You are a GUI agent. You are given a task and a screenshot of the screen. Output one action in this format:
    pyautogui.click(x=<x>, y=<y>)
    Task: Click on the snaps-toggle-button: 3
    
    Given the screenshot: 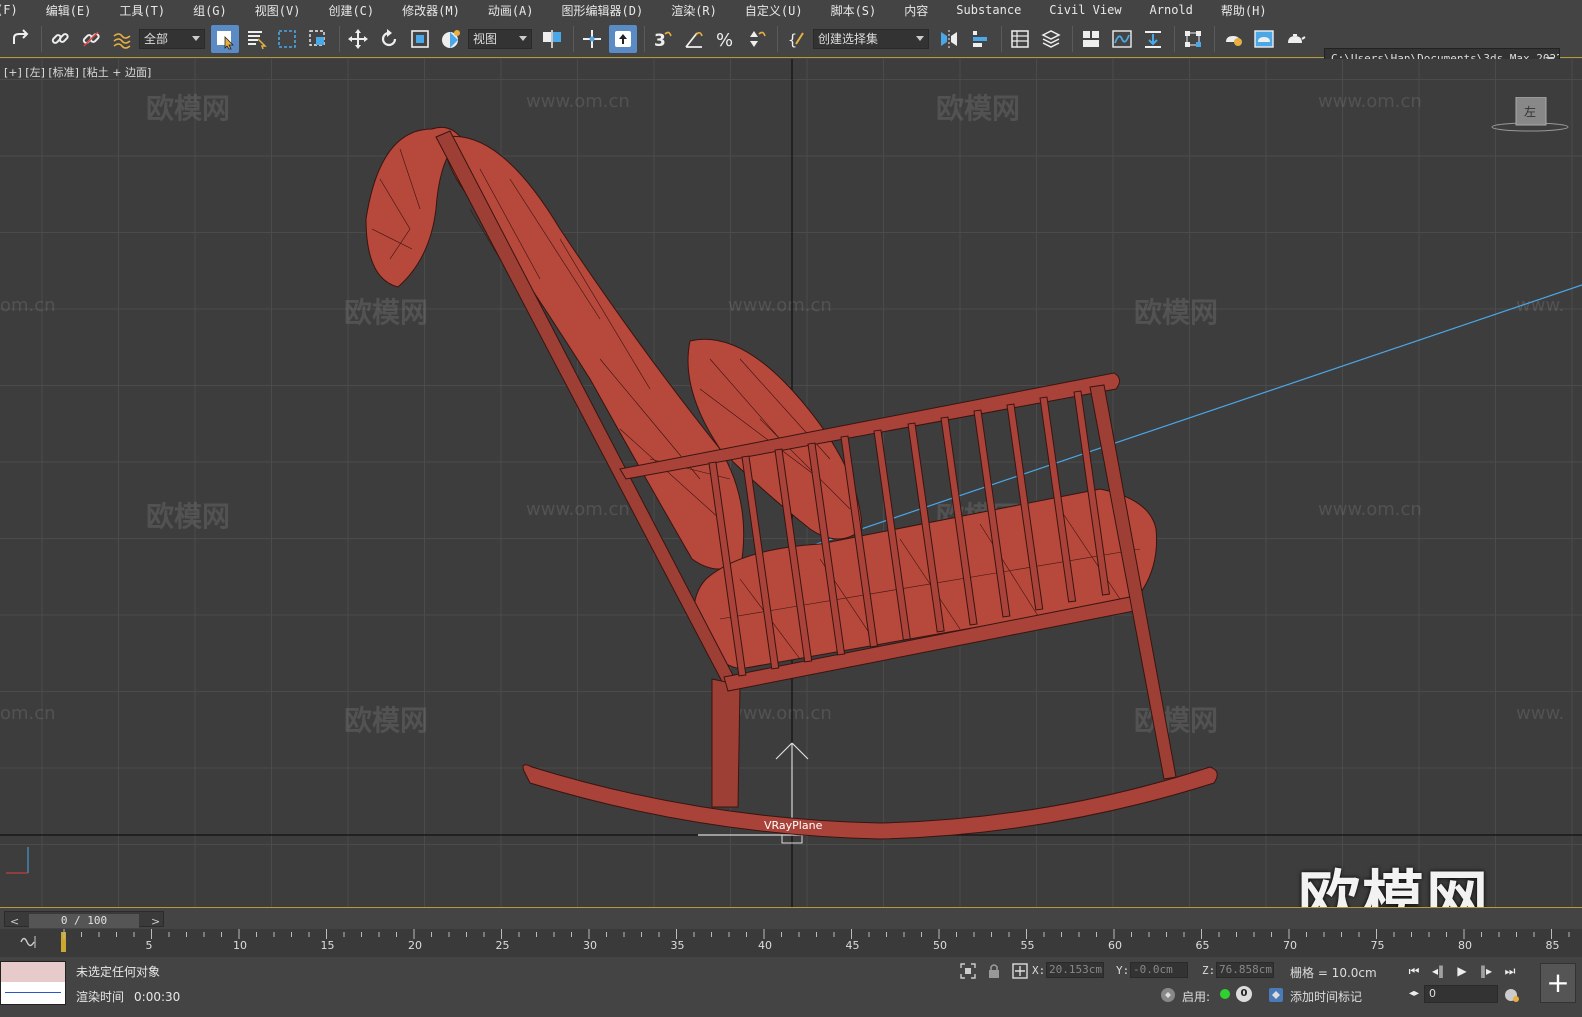 What is the action you would take?
    pyautogui.click(x=663, y=39)
    